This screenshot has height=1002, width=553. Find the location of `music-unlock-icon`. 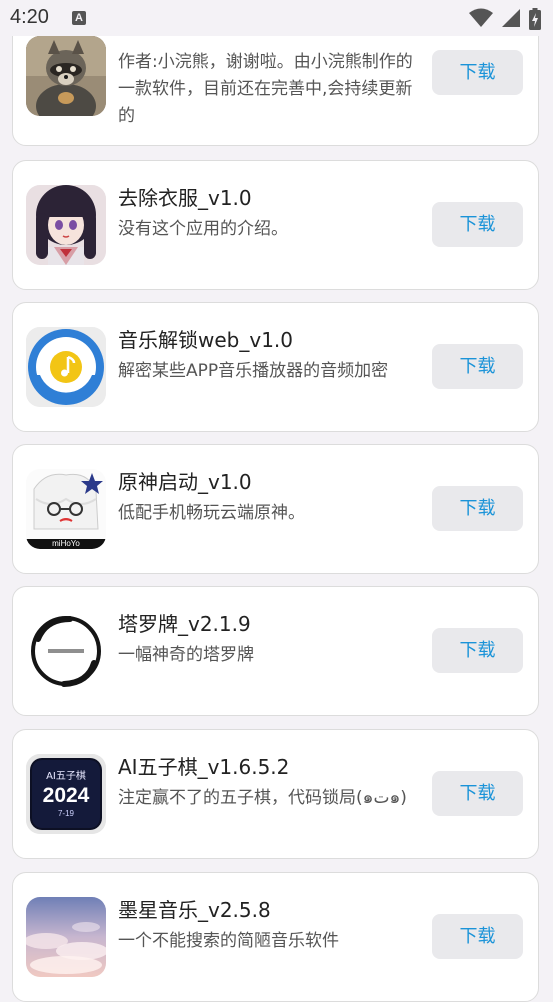

music-unlock-icon is located at coordinates (66, 367).